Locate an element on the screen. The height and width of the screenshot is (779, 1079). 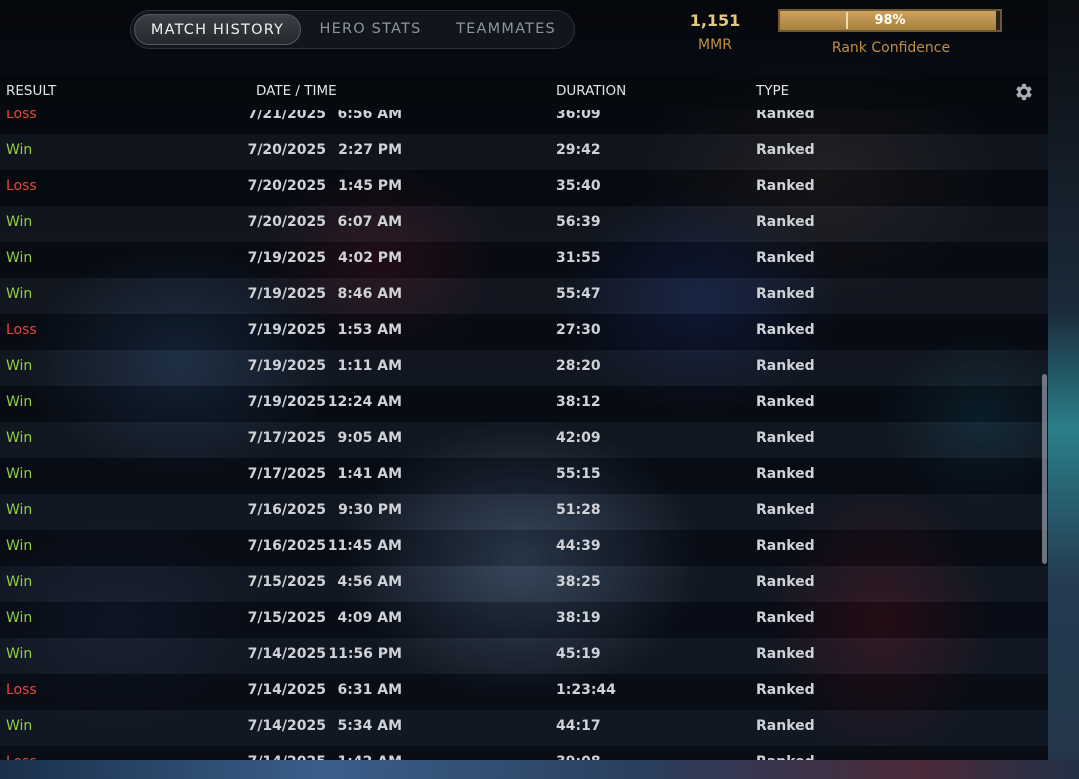
duration-cell: 38:25 is located at coordinates (578, 582).